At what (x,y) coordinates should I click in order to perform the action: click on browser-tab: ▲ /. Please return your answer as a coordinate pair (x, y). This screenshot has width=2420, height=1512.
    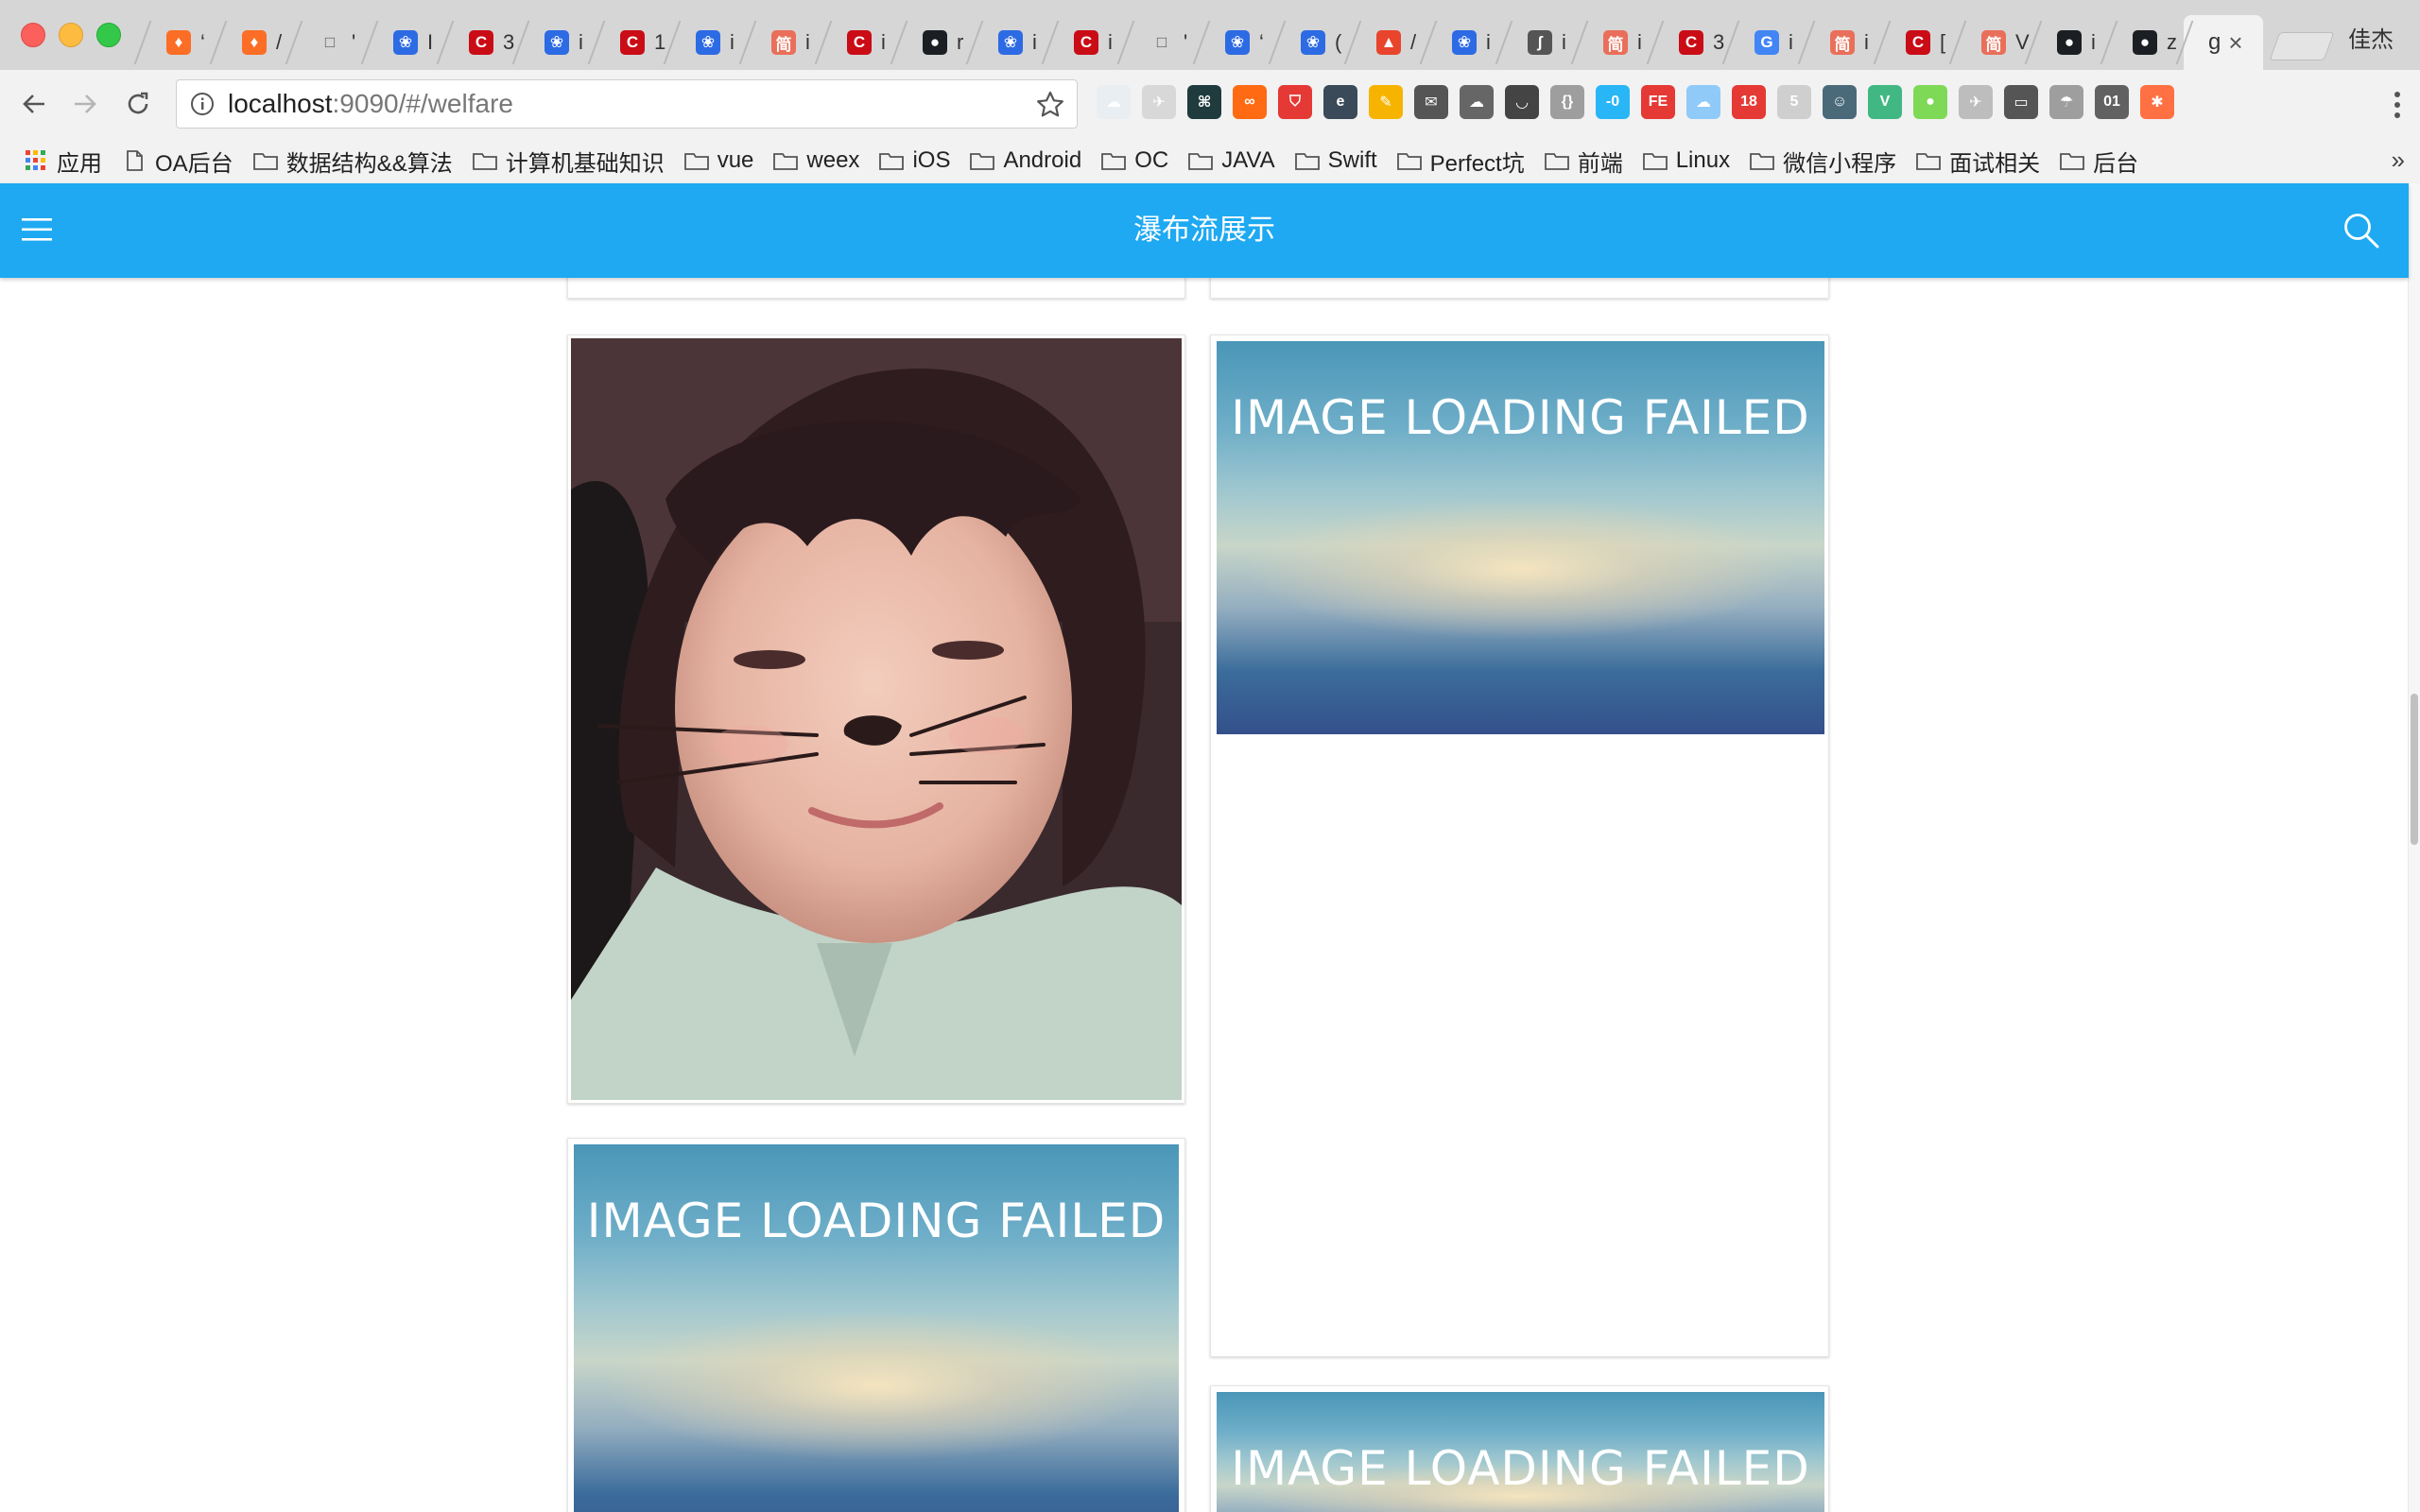
    Looking at the image, I should click on (1389, 42).